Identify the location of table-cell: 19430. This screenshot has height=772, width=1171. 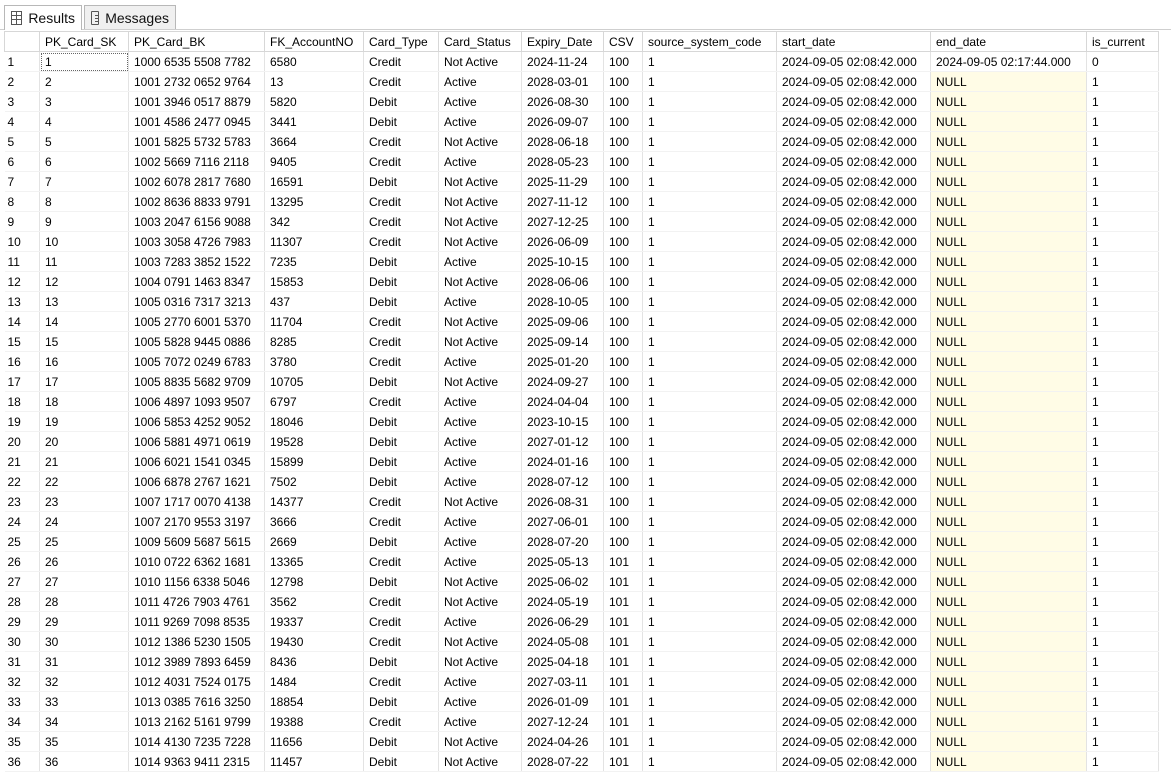
(314, 641).